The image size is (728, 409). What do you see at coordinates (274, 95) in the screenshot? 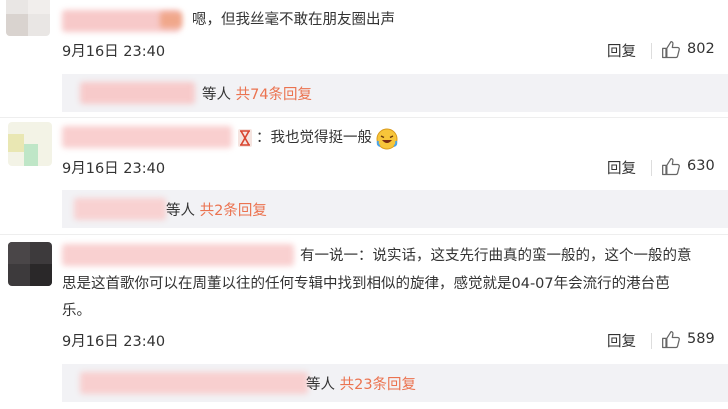
I see `sub-replies-link: 共74条回复` at bounding box center [274, 95].